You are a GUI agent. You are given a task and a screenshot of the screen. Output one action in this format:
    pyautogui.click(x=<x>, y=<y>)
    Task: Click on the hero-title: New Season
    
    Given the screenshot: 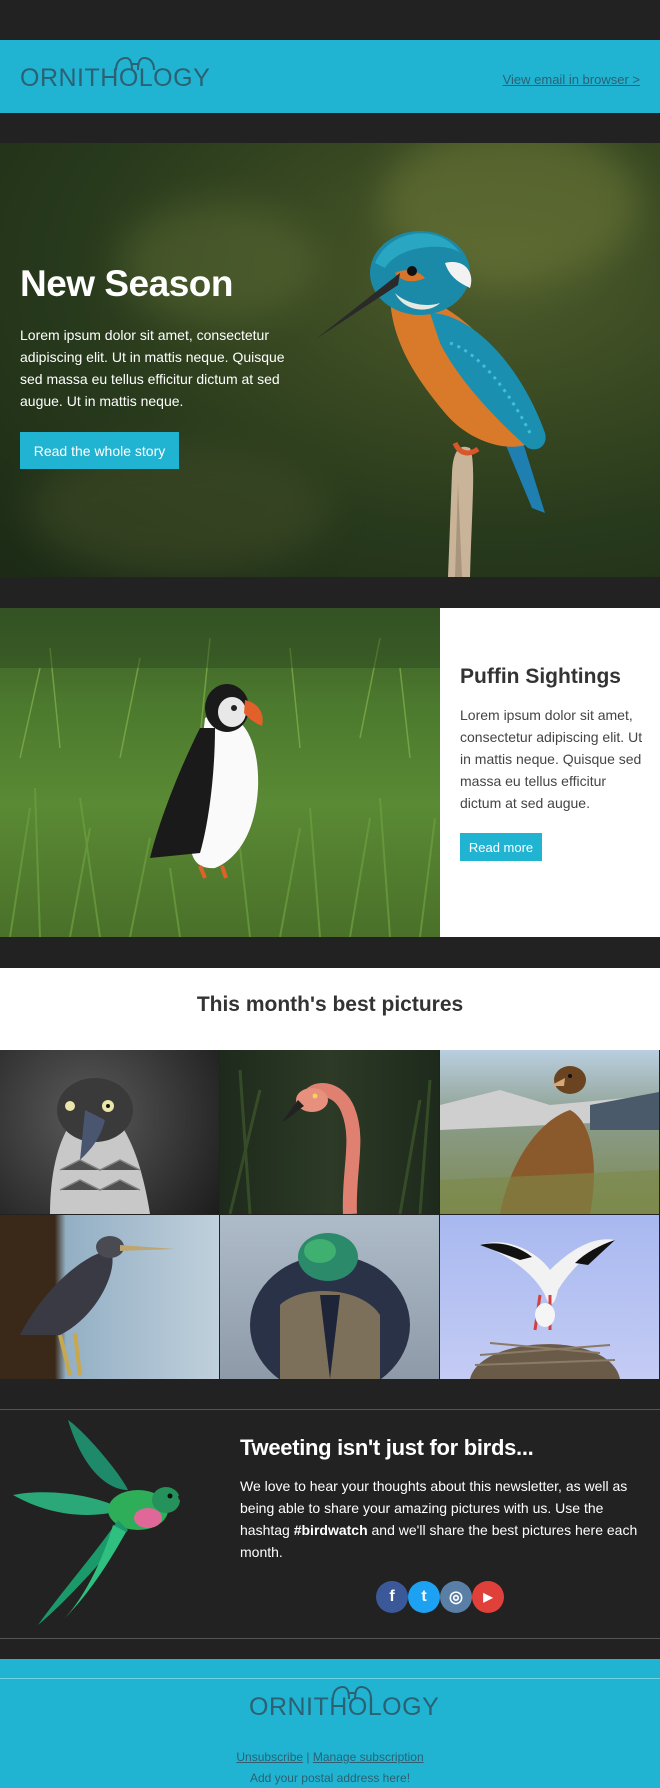 What is the action you would take?
    pyautogui.click(x=126, y=283)
    